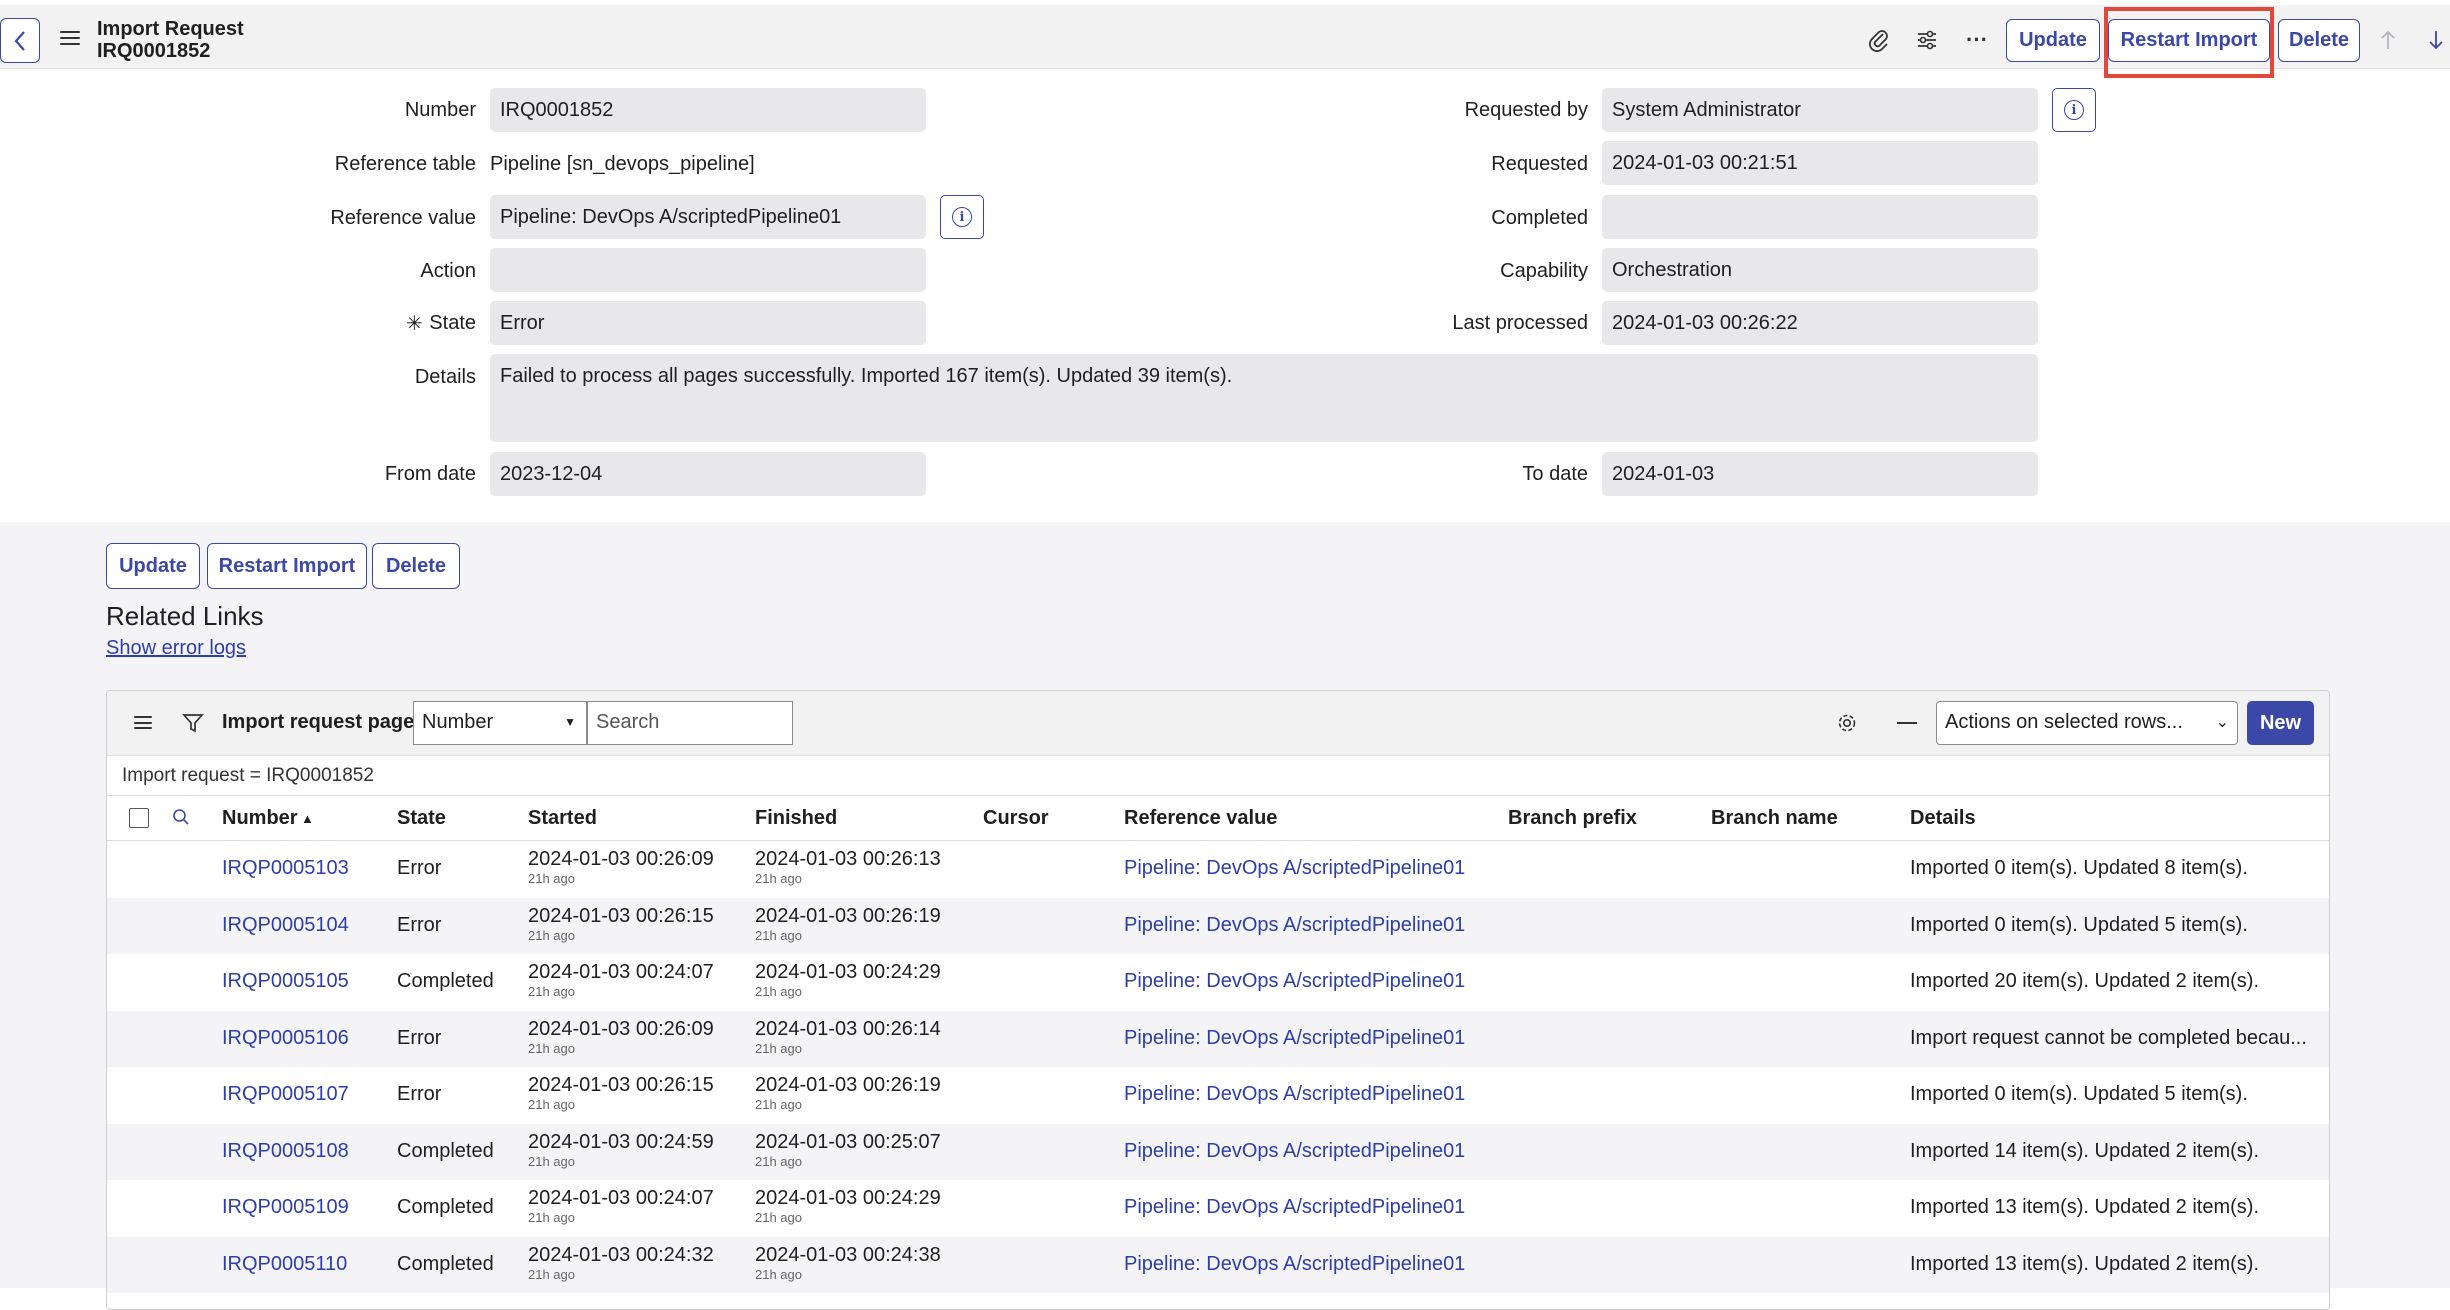  What do you see at coordinates (708, 217) in the screenshot?
I see `reference-value-field: Pipeline: DevOps A/scriptedPipeline01` at bounding box center [708, 217].